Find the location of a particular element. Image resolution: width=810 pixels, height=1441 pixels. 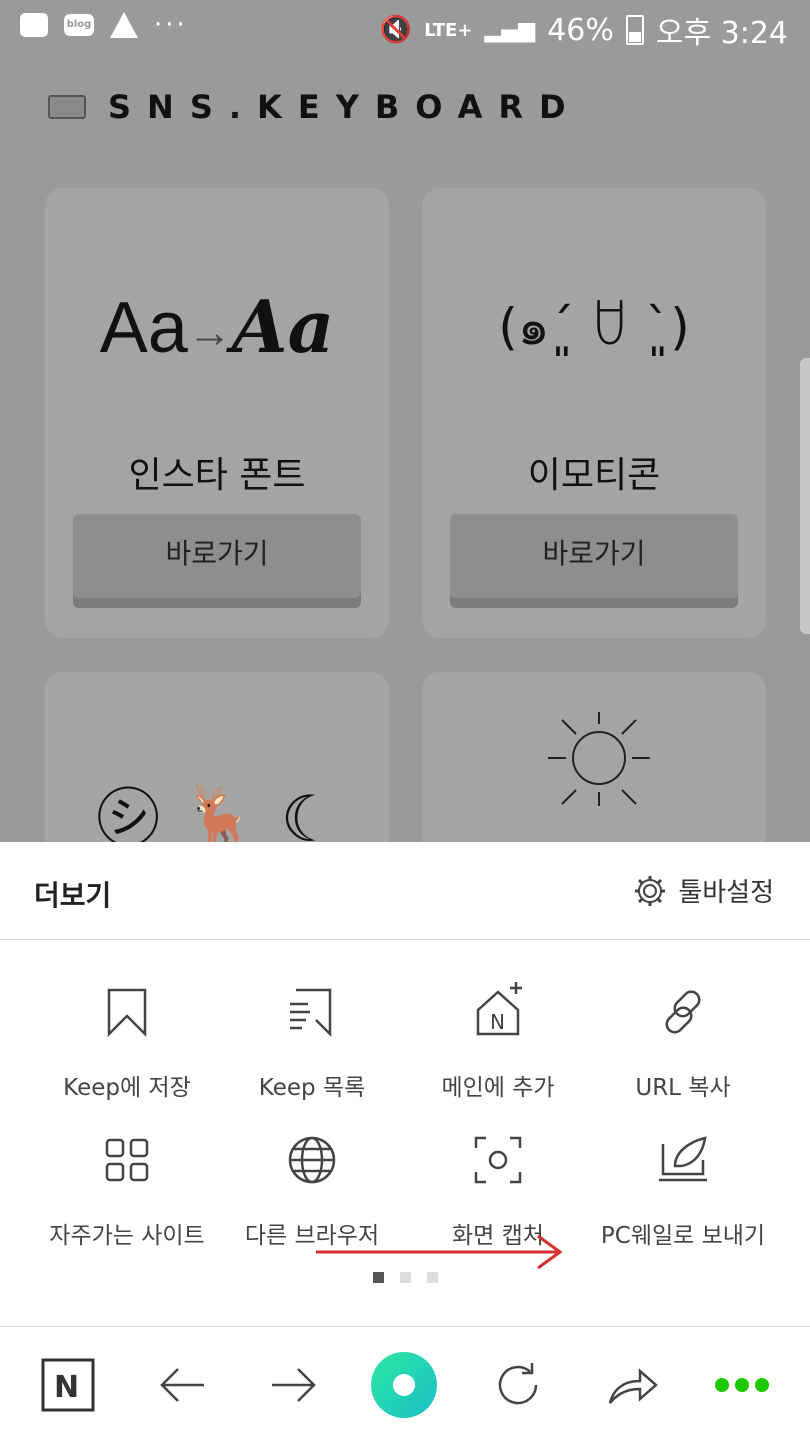

toolbar-settings-label: 툴바설정 is located at coordinates (726, 893).